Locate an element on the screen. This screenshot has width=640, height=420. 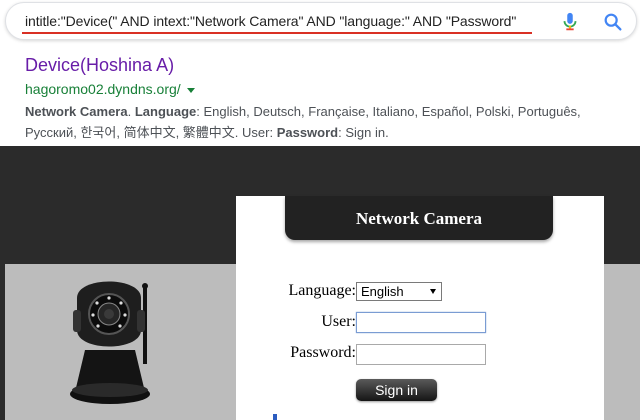
snippet-text: : Sign in. is located at coordinates (363, 132).